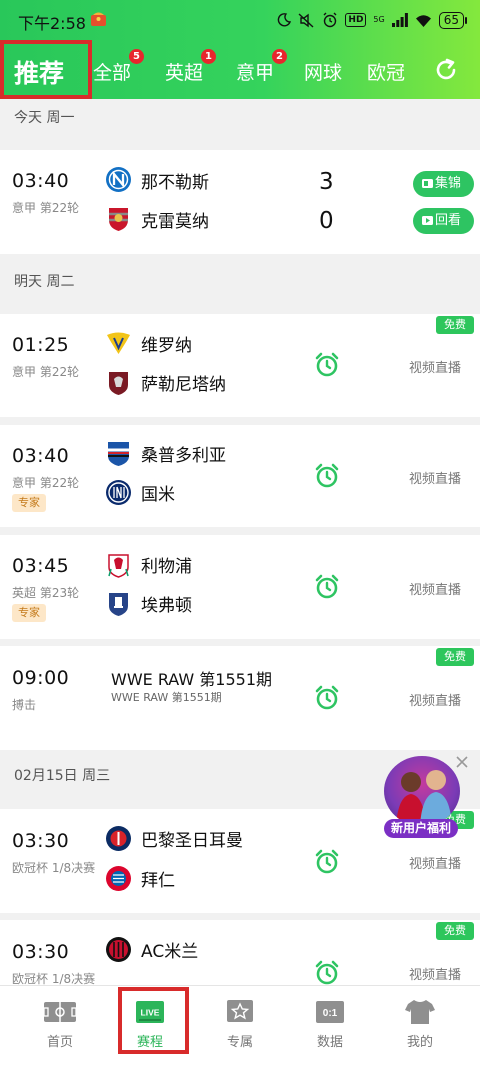 This screenshot has width=480, height=1067. Describe the element at coordinates (280, 56) in the screenshot. I see `tab-count-badge: 2` at that location.